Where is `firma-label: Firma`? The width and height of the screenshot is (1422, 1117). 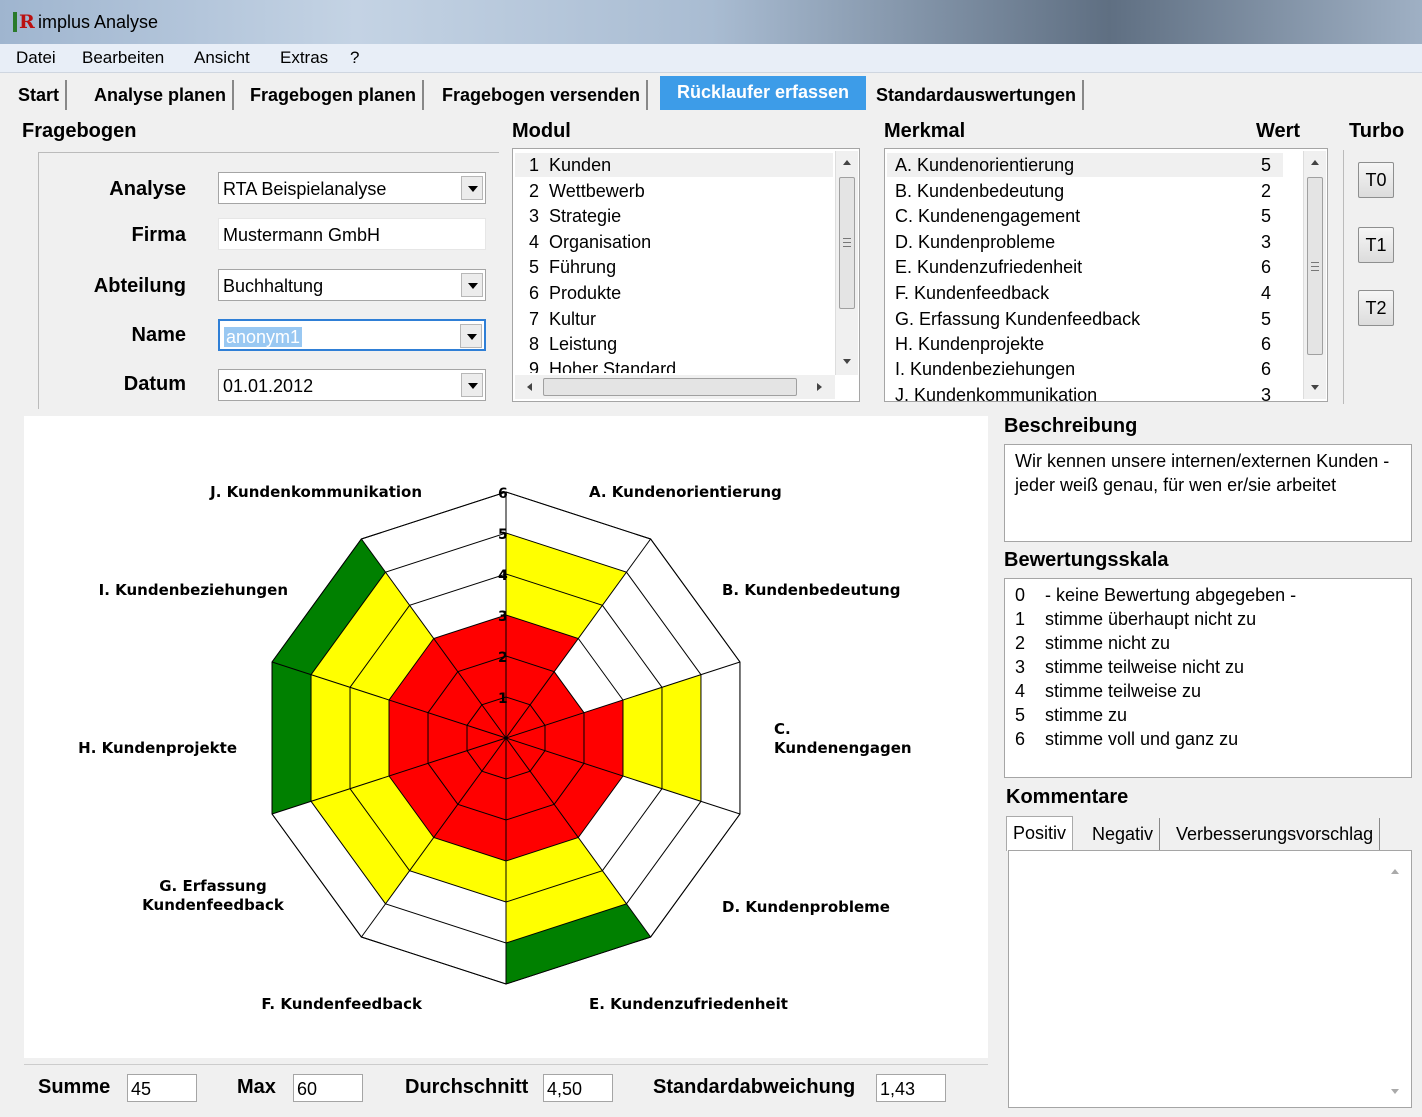
firma-label: Firma is located at coordinates (158, 235).